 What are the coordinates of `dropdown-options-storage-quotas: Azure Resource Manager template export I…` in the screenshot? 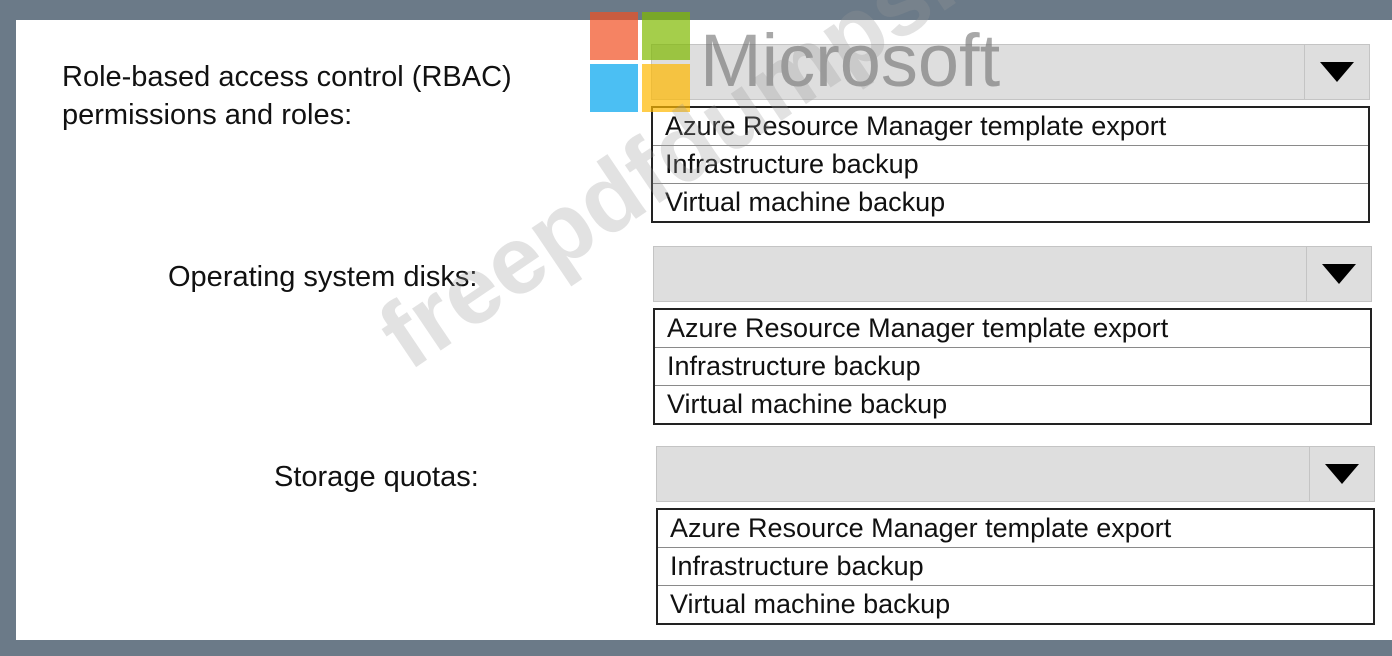 It's located at (1015, 566).